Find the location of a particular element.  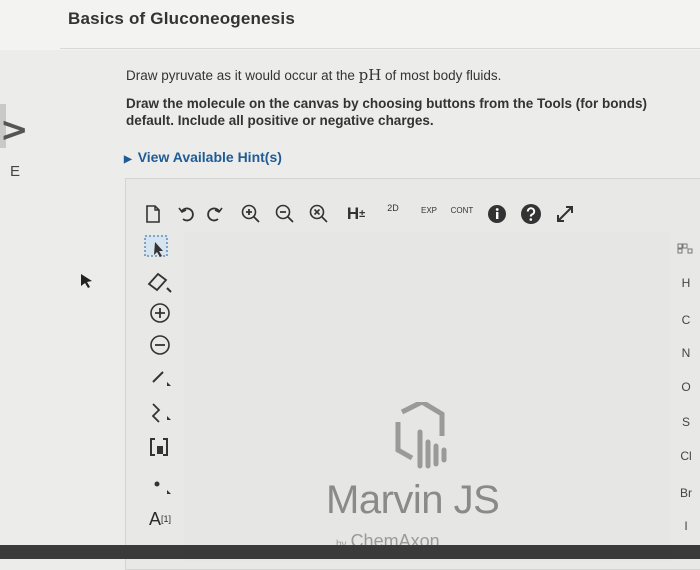

help-icon is located at coordinates (531, 214).